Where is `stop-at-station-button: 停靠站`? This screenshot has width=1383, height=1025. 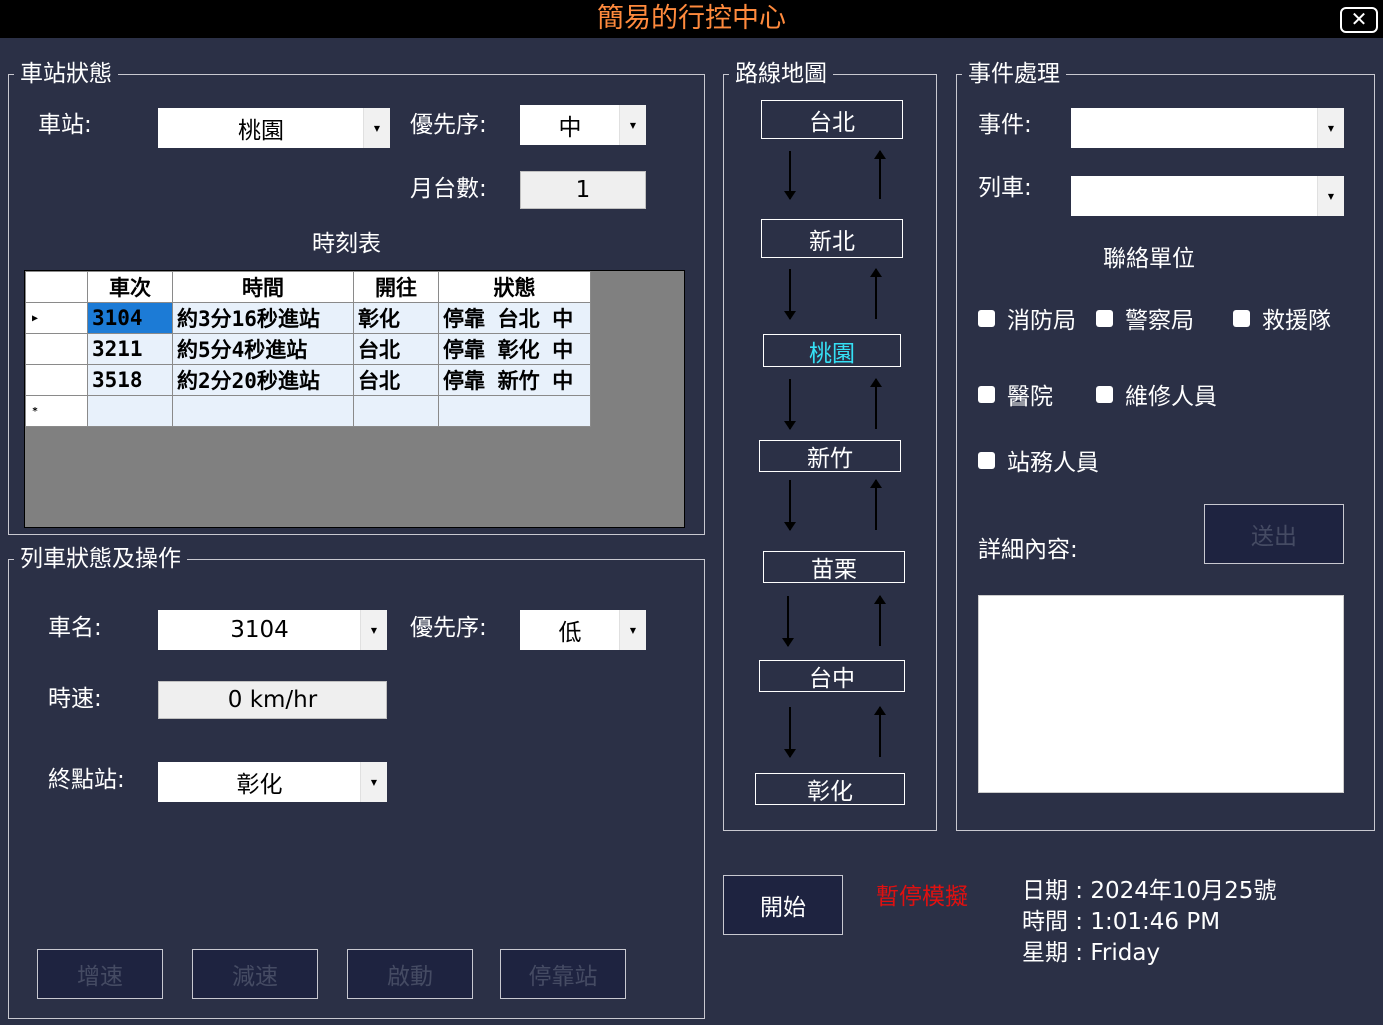 stop-at-station-button: 停靠站 is located at coordinates (563, 974).